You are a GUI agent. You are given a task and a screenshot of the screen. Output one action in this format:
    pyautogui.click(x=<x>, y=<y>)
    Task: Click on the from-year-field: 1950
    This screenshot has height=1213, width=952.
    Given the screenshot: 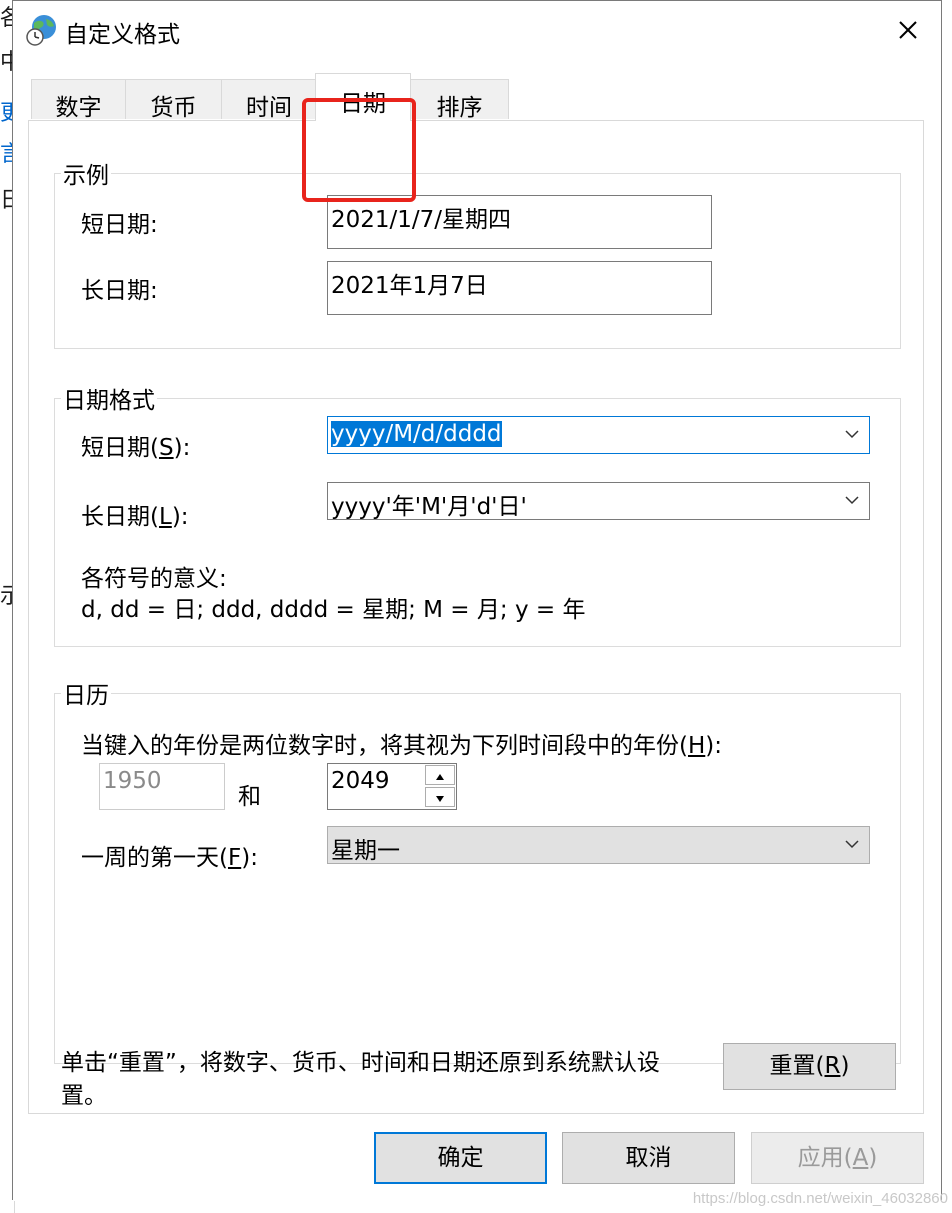 What is the action you would take?
    pyautogui.click(x=162, y=786)
    